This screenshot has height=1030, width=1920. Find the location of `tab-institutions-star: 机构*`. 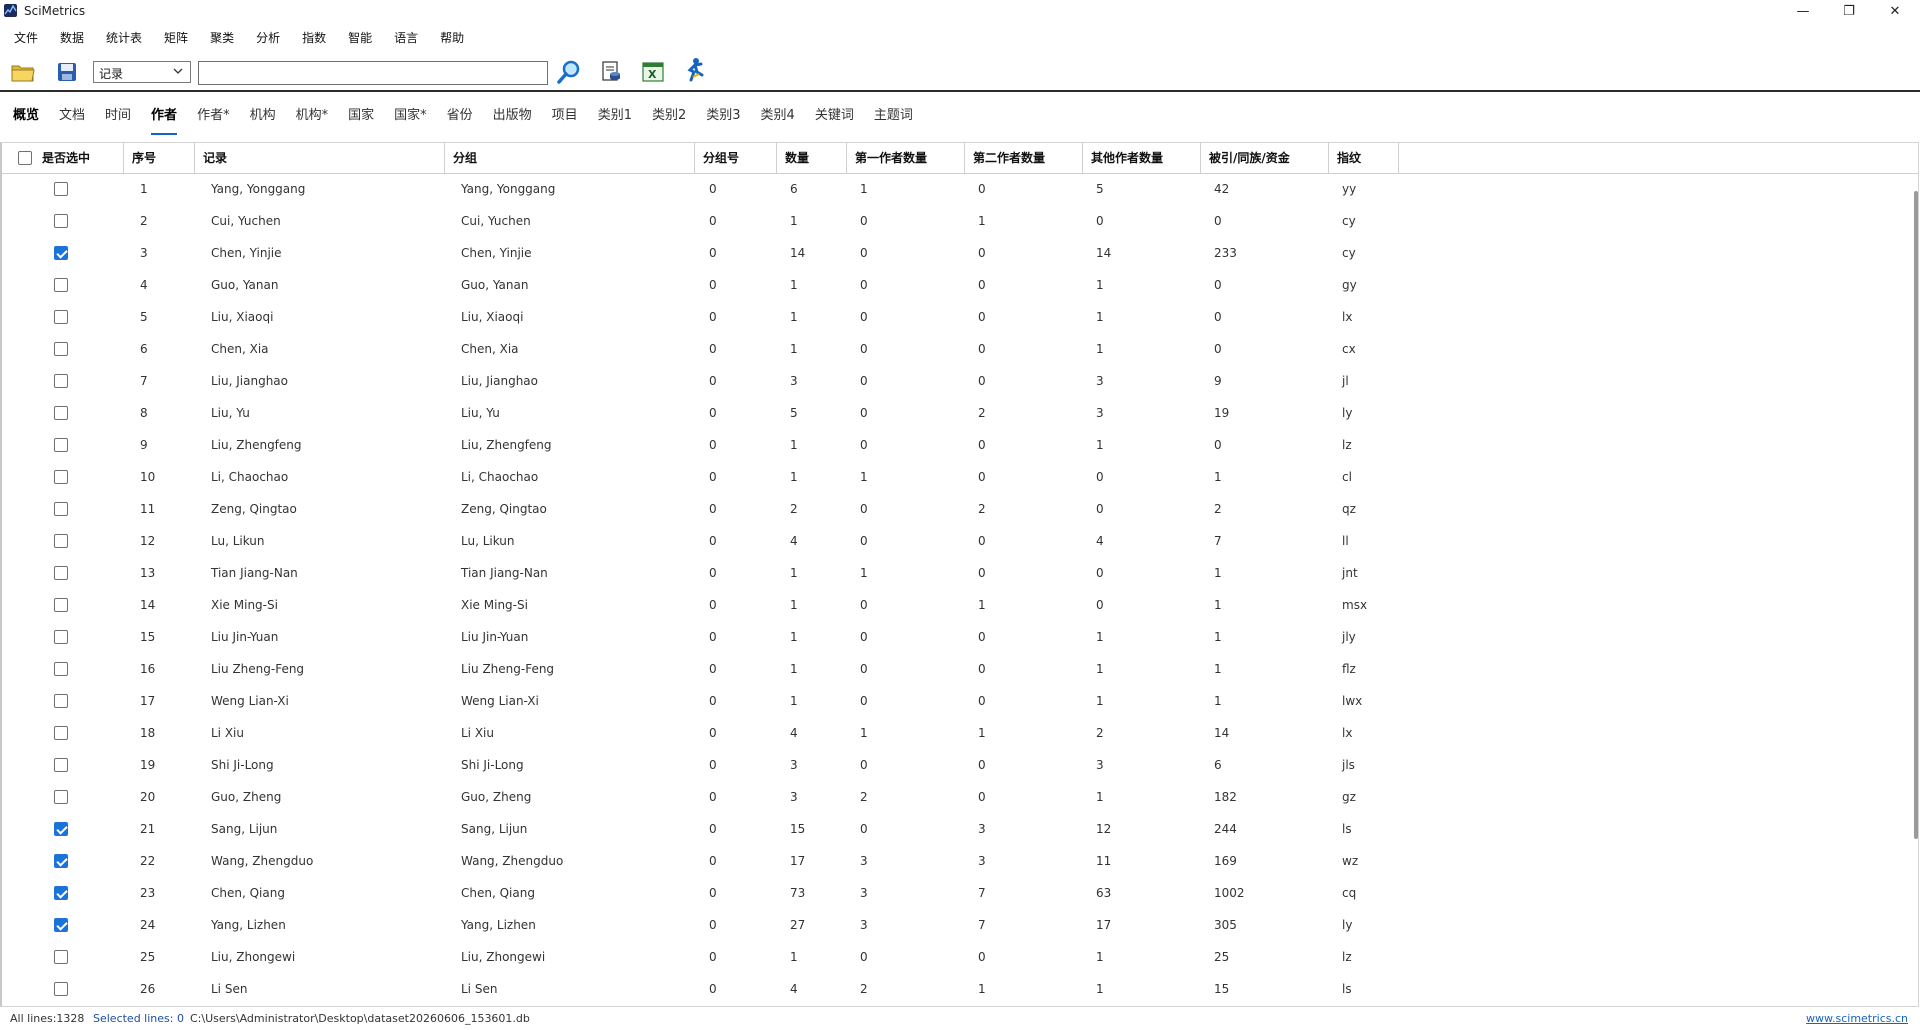

tab-institutions-star: 机构* is located at coordinates (312, 116).